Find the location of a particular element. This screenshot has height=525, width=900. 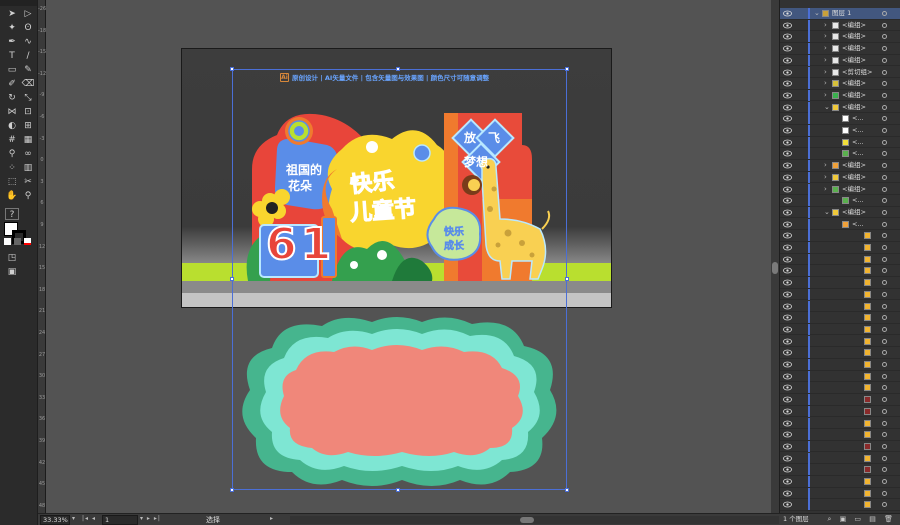

shaper-icon: ✐ is located at coordinates (12, 84).